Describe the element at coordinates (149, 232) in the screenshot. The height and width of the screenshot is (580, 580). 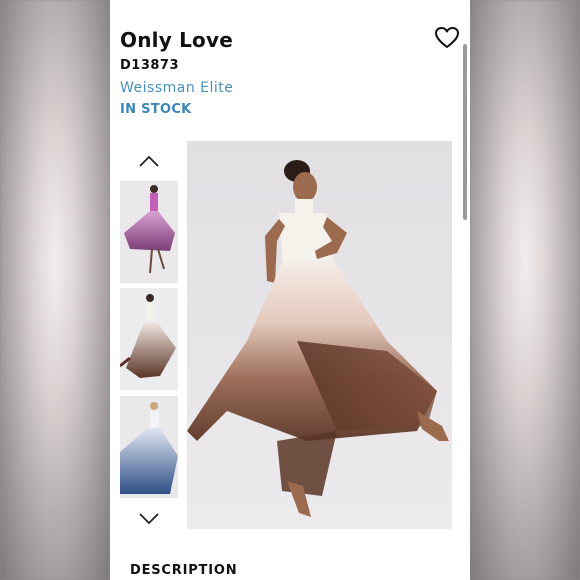
I see `thumbnail-plum-dress` at that location.